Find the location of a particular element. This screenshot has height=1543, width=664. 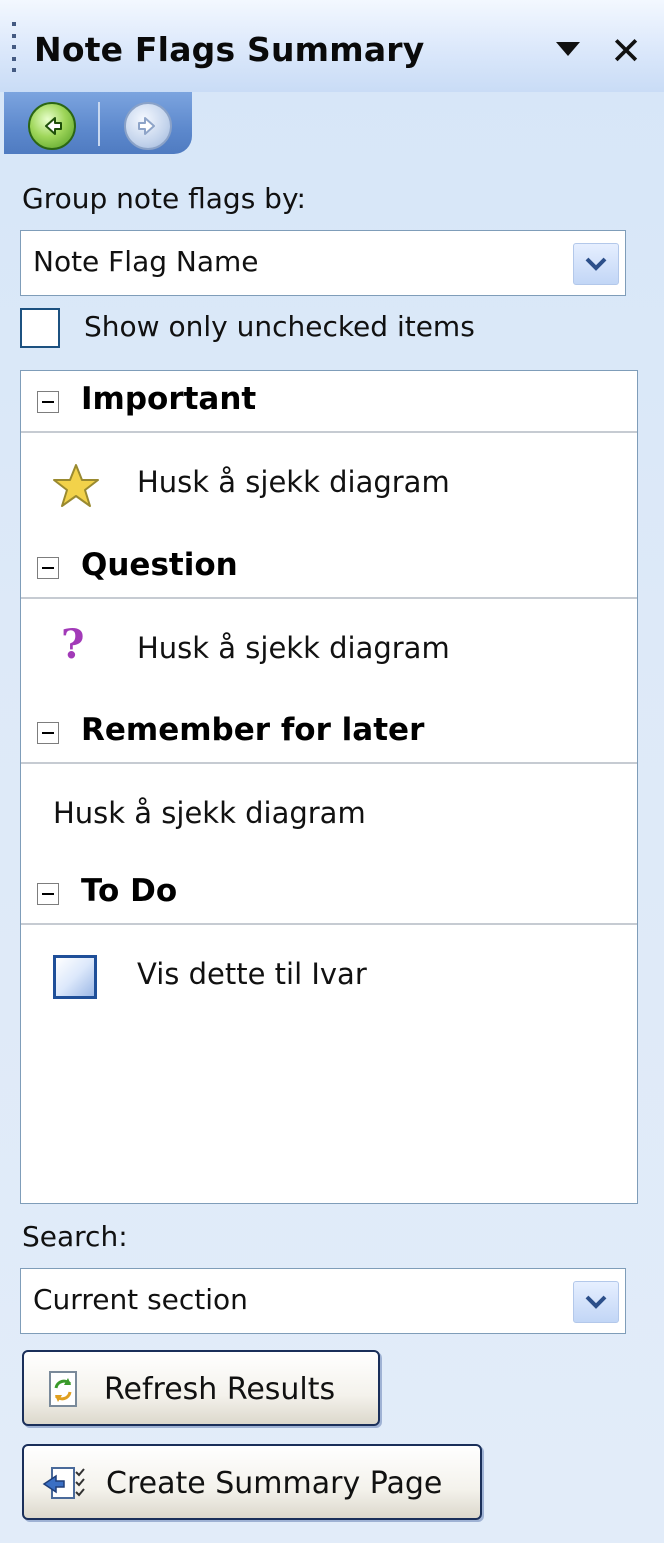

list-item-text: Vis dette til Ivar is located at coordinates (252, 974).